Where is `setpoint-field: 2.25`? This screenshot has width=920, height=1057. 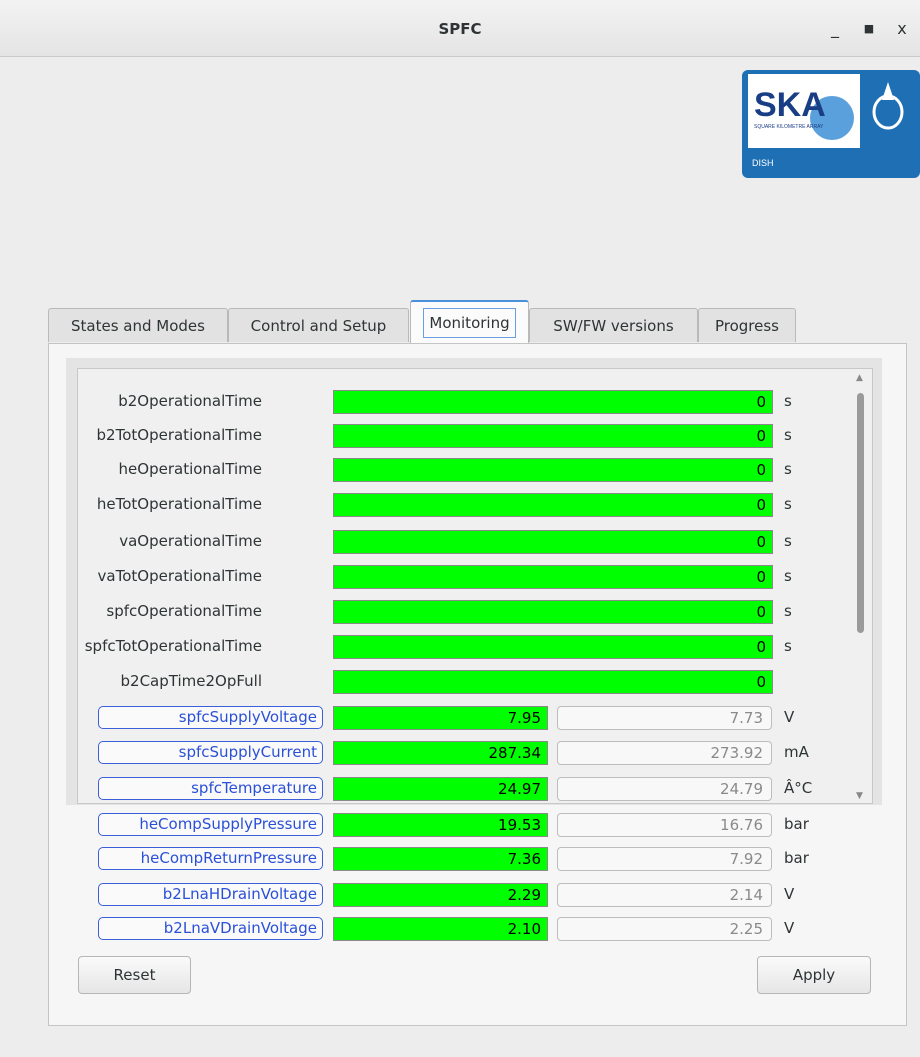 setpoint-field: 2.25 is located at coordinates (664, 929).